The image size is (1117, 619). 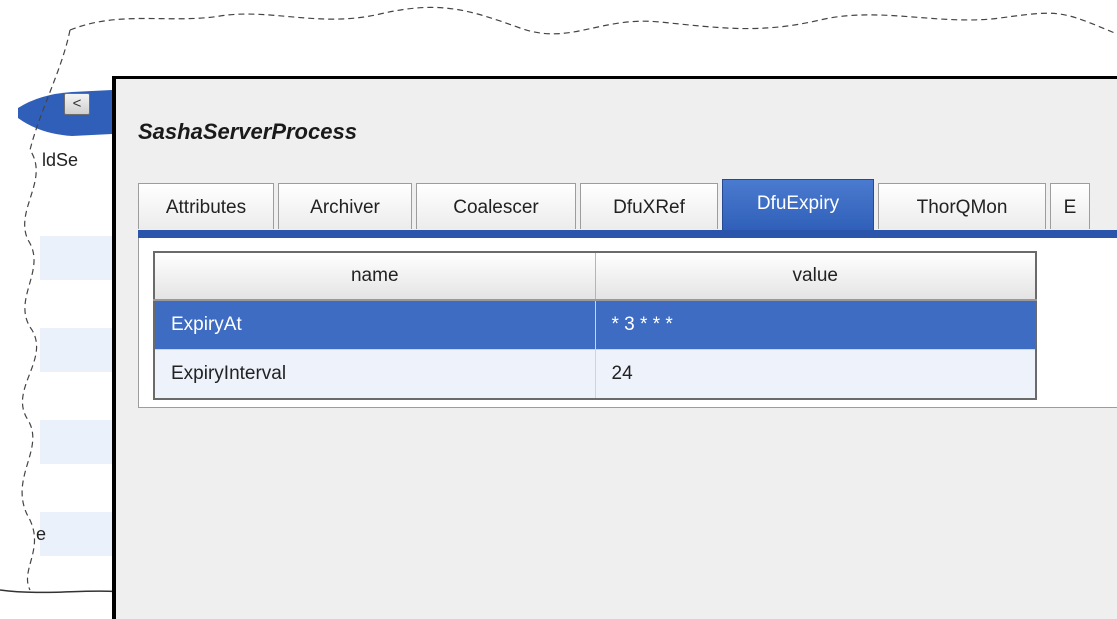 I want to click on cell-value: * 3 * * *, so click(x=815, y=324).